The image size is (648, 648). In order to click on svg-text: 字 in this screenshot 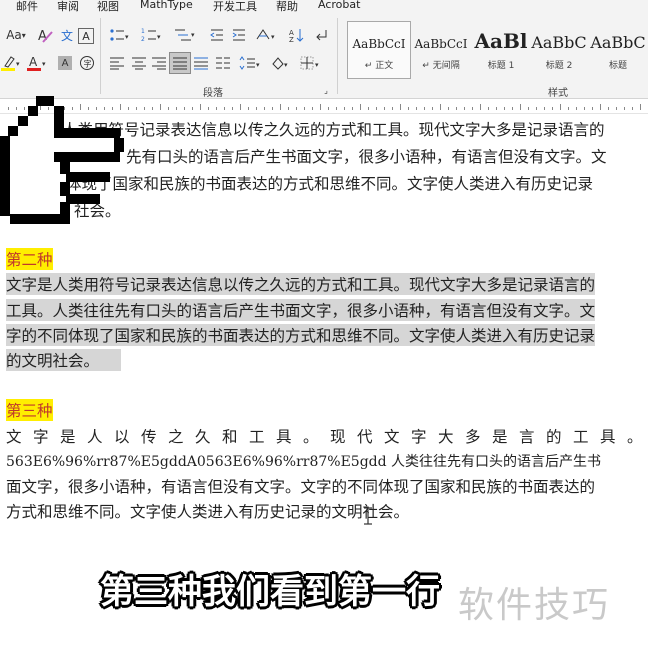, I will do `click(88, 64)`.